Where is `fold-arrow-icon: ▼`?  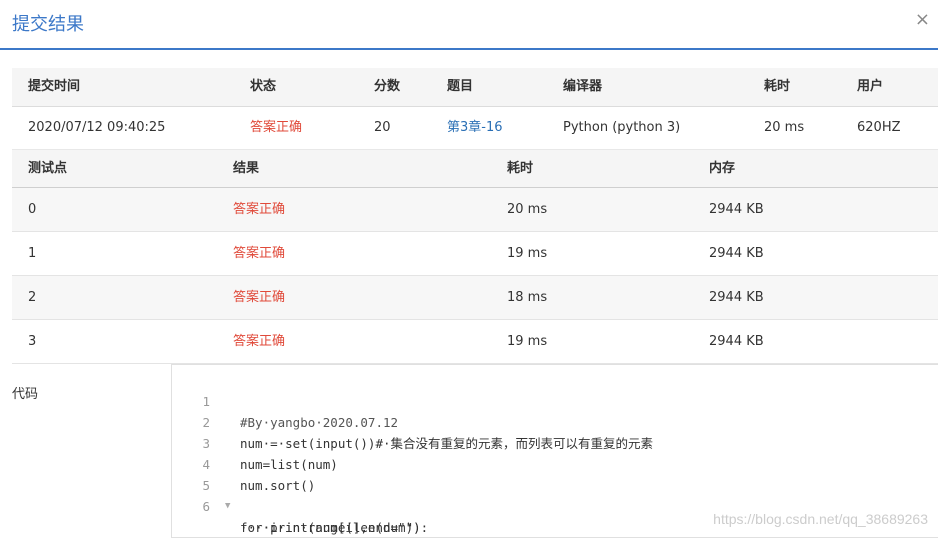 fold-arrow-icon: ▼ is located at coordinates (227, 506).